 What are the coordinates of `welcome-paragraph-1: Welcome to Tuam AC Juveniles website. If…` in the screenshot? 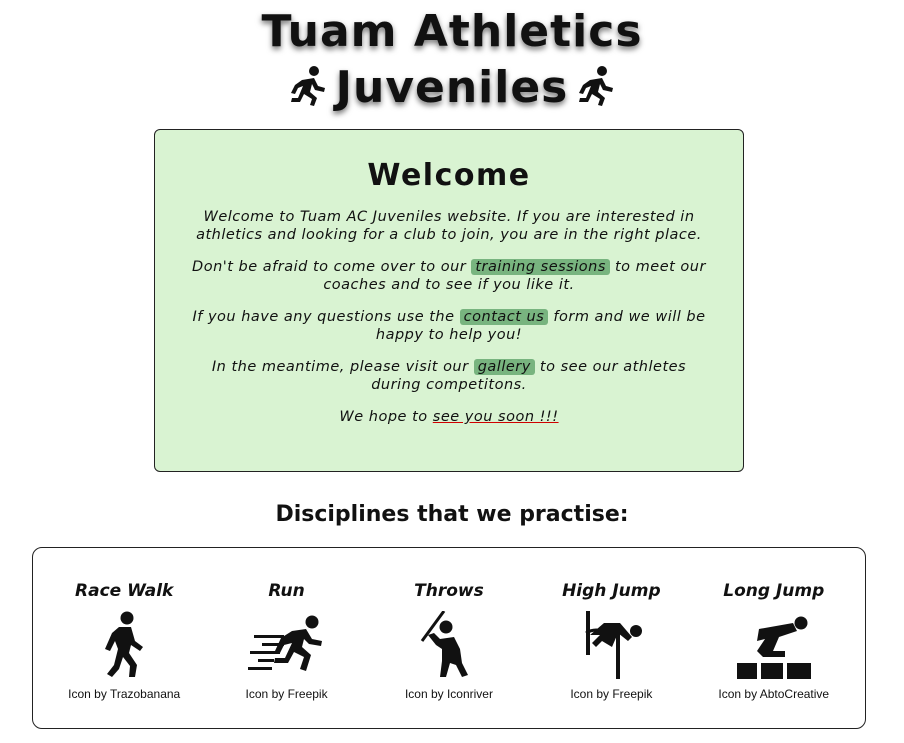 It's located at (449, 226).